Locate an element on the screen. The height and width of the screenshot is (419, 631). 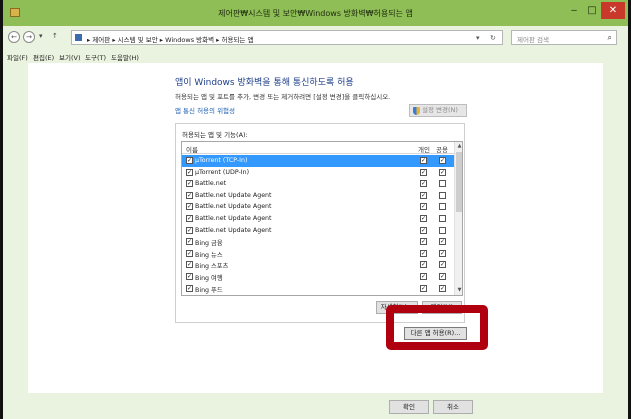
change-settings-label: 설정 변경(N) is located at coordinates (440, 110).